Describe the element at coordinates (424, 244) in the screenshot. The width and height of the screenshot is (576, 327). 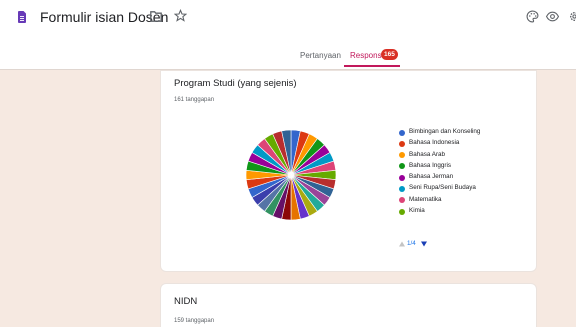
I see `pager-next-icon` at that location.